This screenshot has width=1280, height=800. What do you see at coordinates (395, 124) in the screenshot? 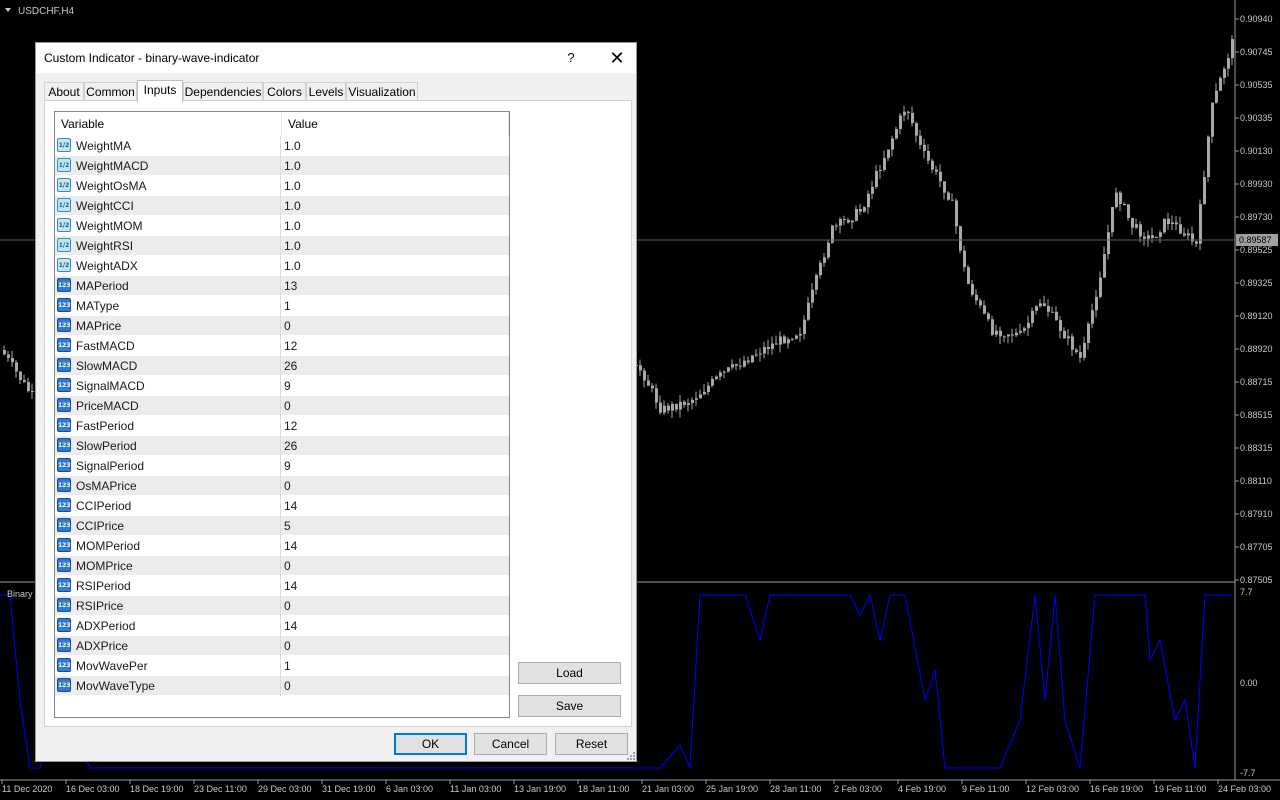
I see `header-value: Value` at bounding box center [395, 124].